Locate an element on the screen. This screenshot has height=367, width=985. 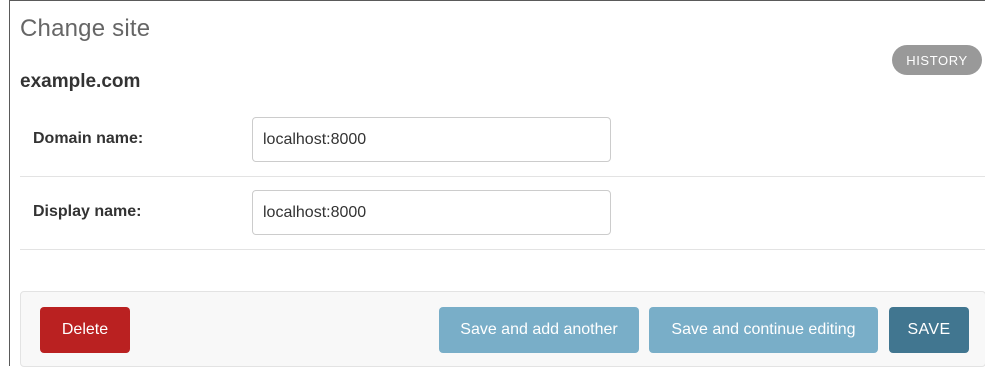
save-and-add-another-button: Save and add another is located at coordinates (539, 330).